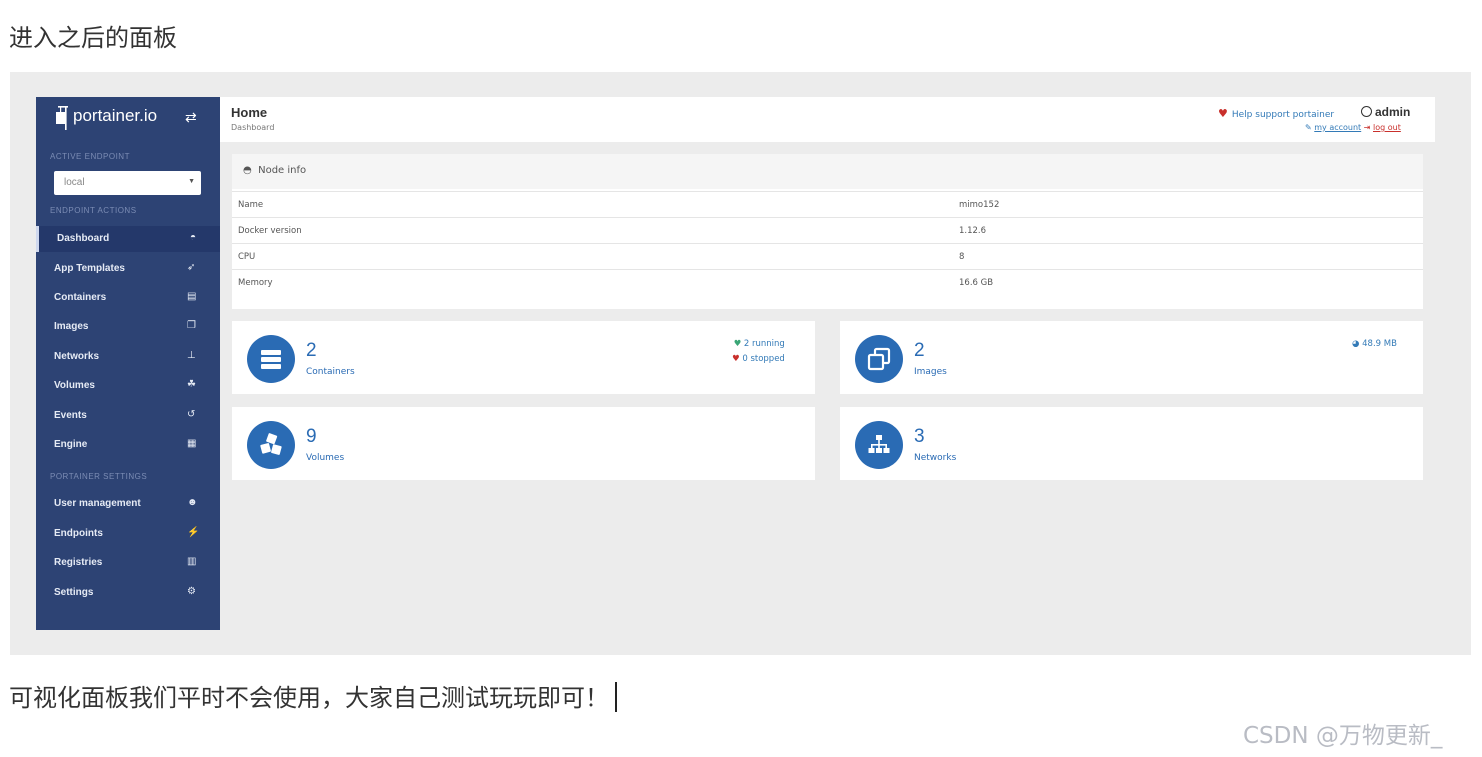 The width and height of the screenshot is (1482, 757). What do you see at coordinates (74, 592) in the screenshot?
I see `sidebar-item-label: Settings` at bounding box center [74, 592].